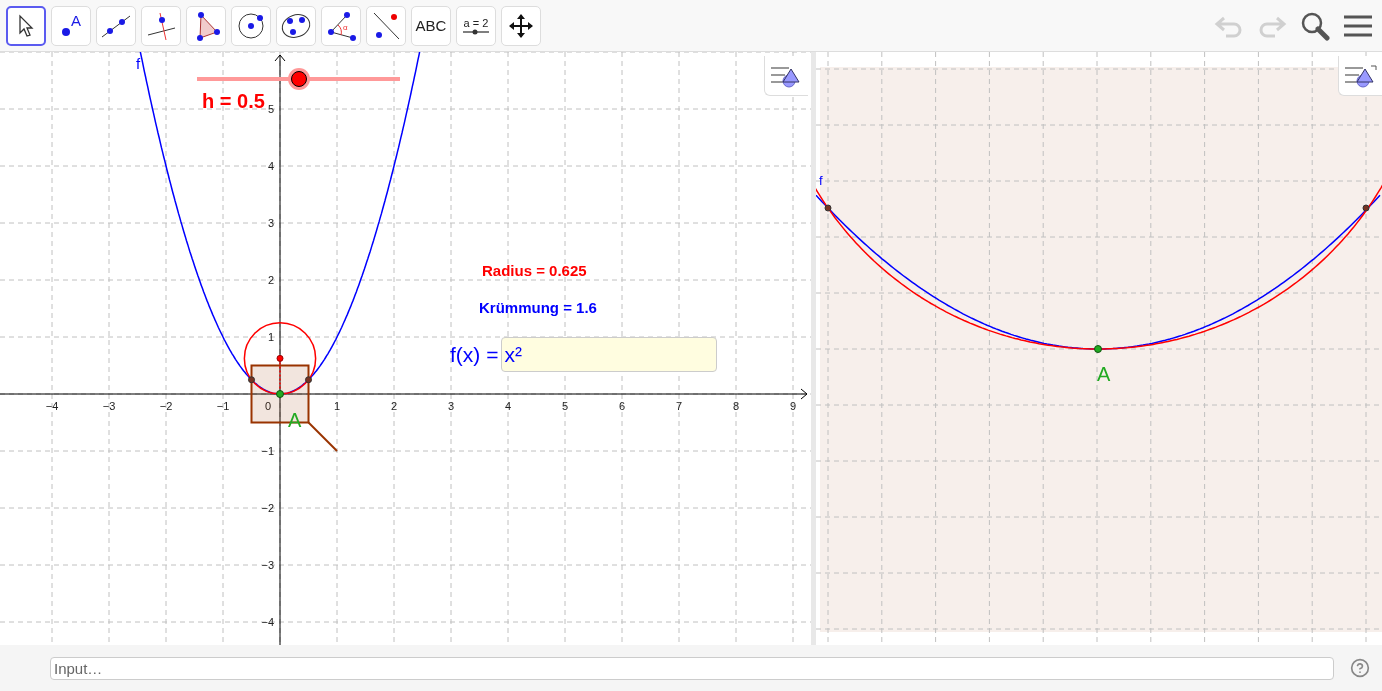  Describe the element at coordinates (322, 436) in the screenshot. I see `segment-line` at that location.